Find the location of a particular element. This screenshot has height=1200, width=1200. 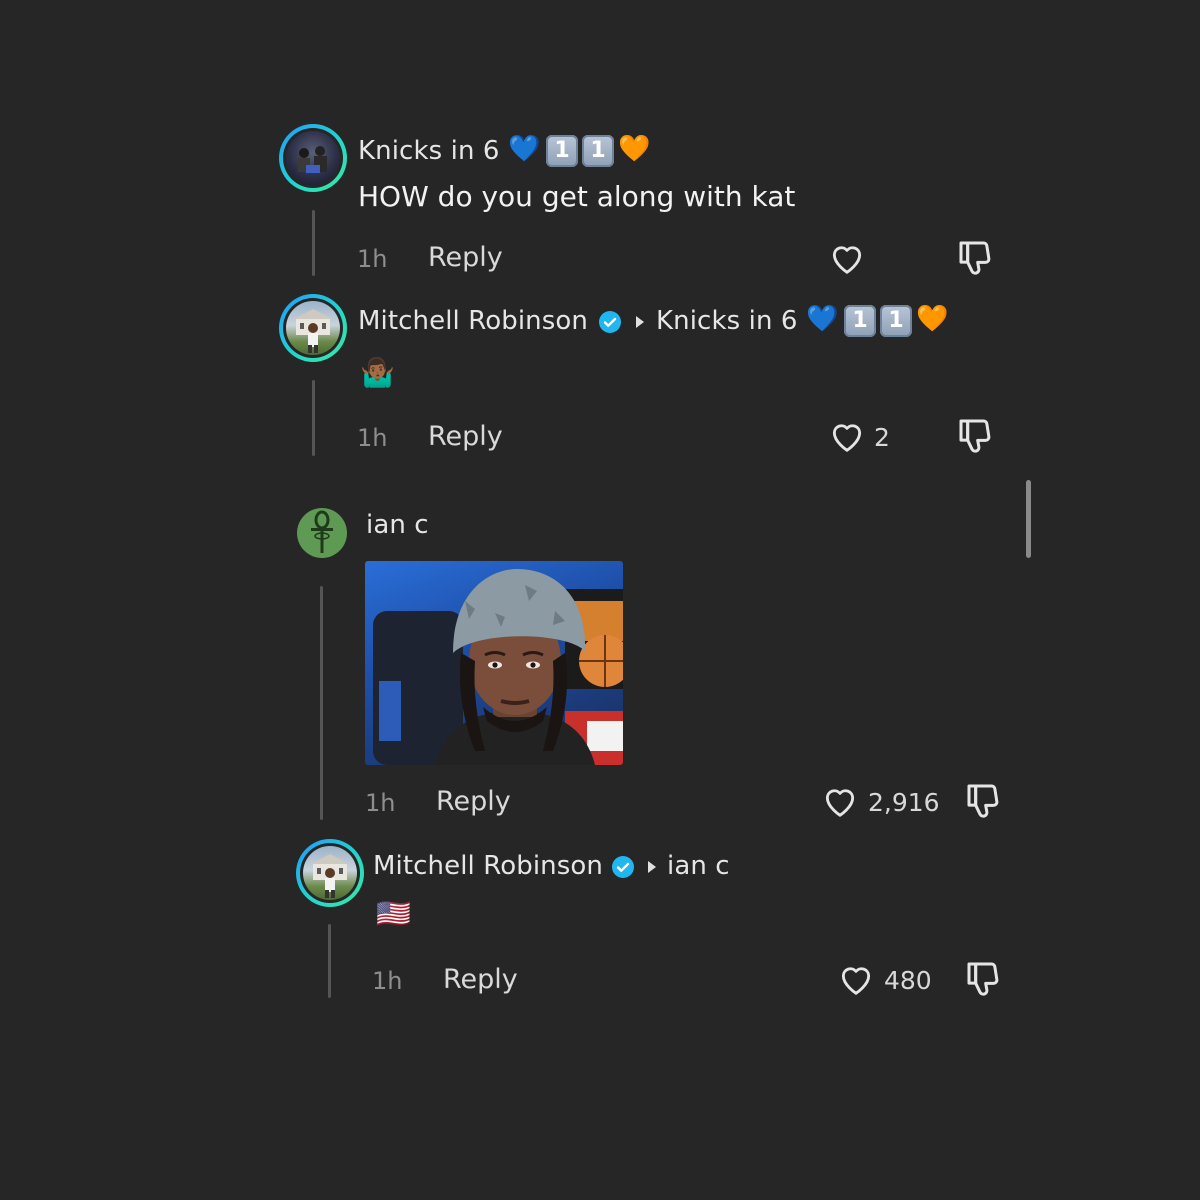

ankh-icon is located at coordinates (322, 531).